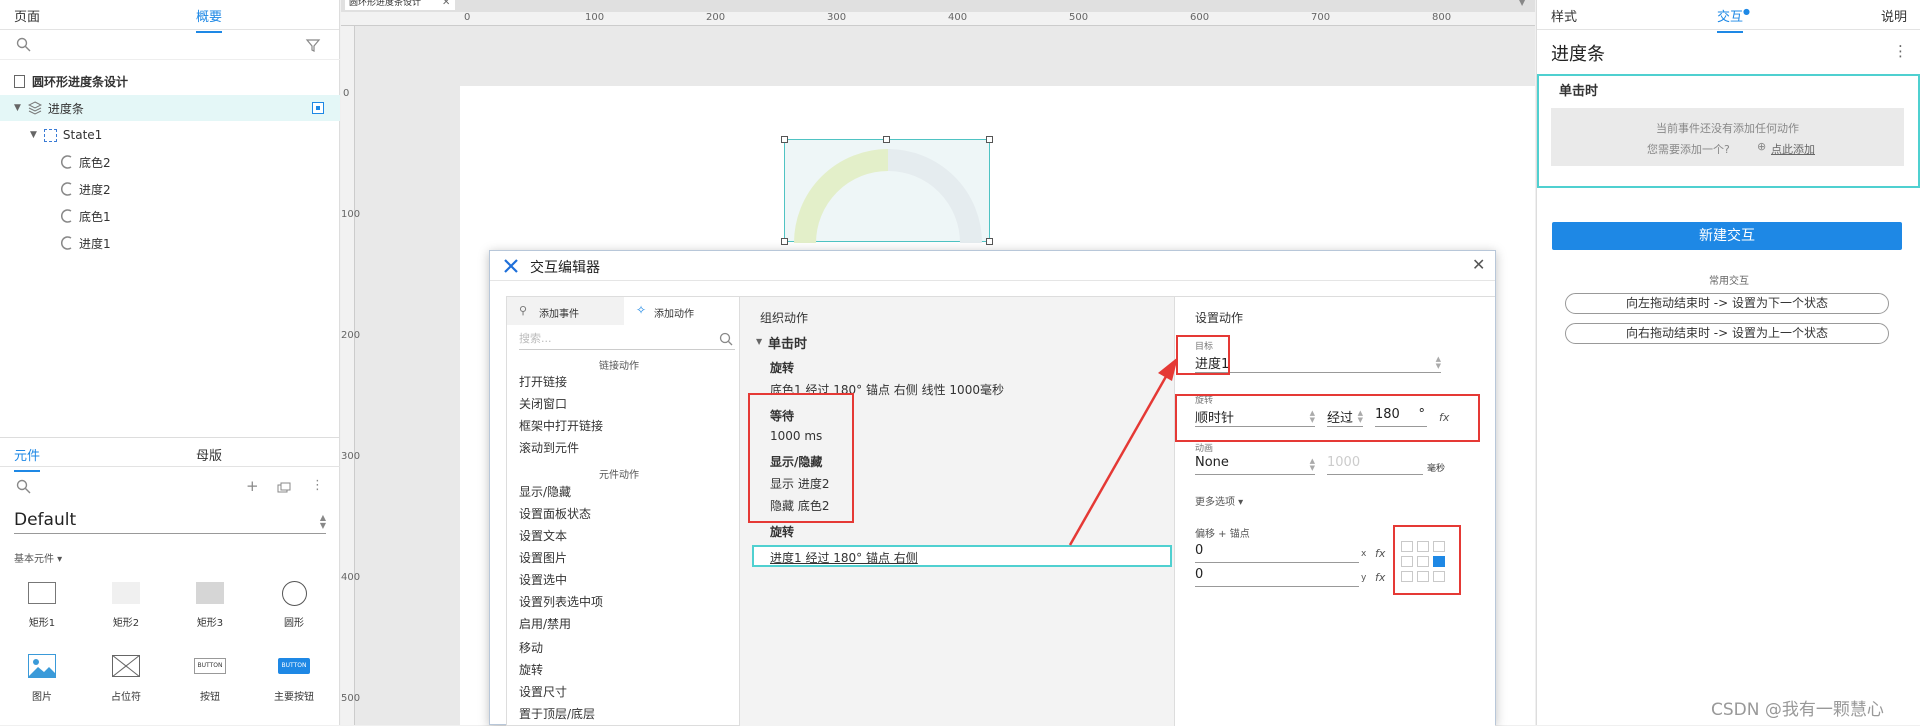  Describe the element at coordinates (209, 19) in the screenshot. I see `tab-outline: 概要` at that location.